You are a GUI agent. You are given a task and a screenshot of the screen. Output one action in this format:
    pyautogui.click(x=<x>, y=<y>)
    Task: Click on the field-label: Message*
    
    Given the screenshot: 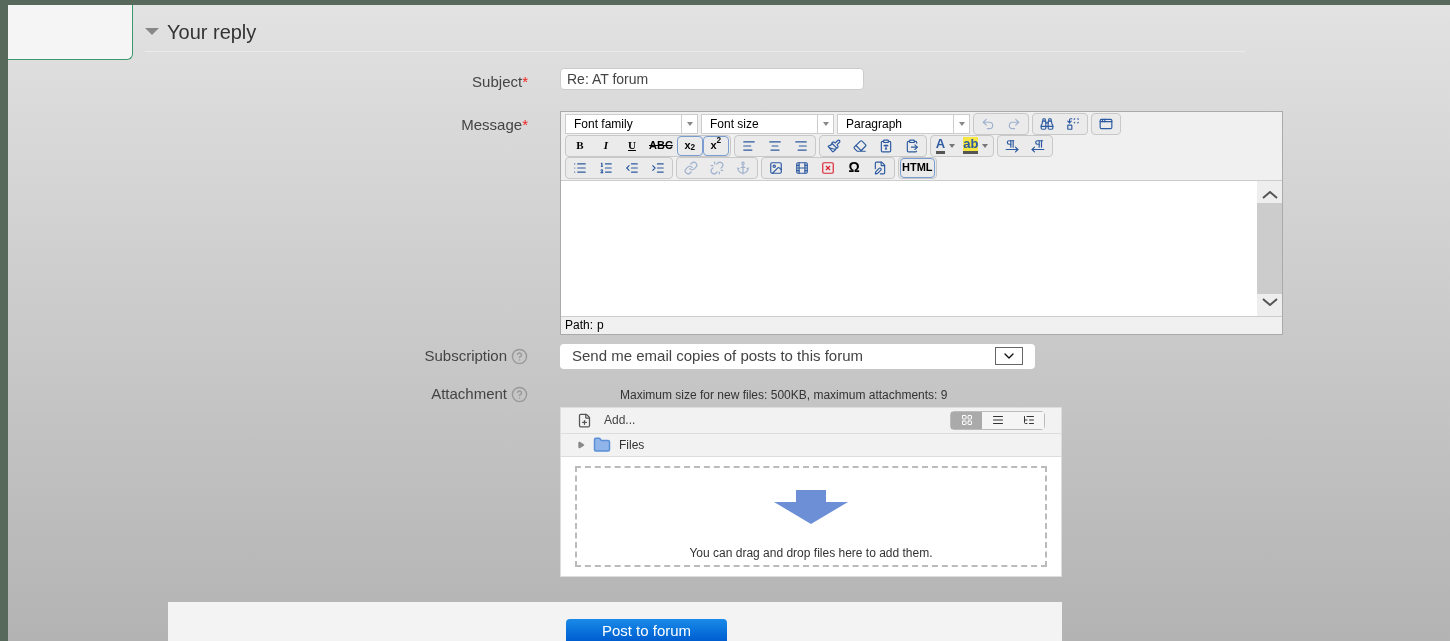 What is the action you would take?
    pyautogui.click(x=494, y=124)
    